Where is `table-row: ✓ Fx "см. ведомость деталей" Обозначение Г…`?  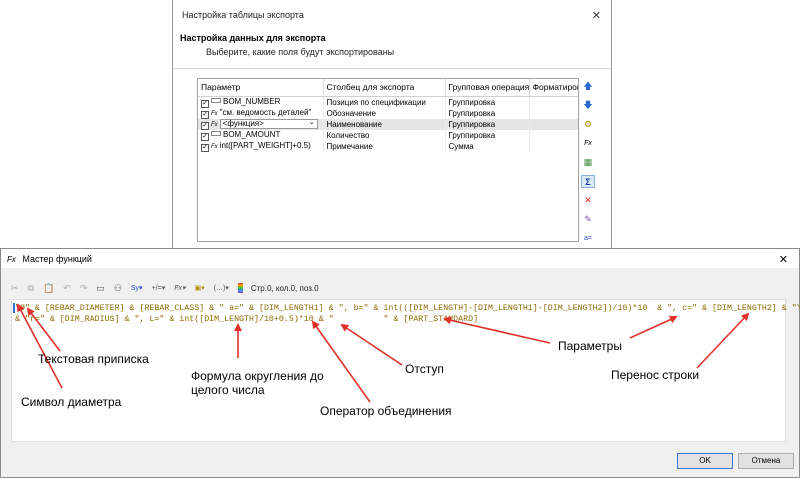 table-row: ✓ Fx "см. ведомость деталей" Обозначение Г… is located at coordinates (388, 113).